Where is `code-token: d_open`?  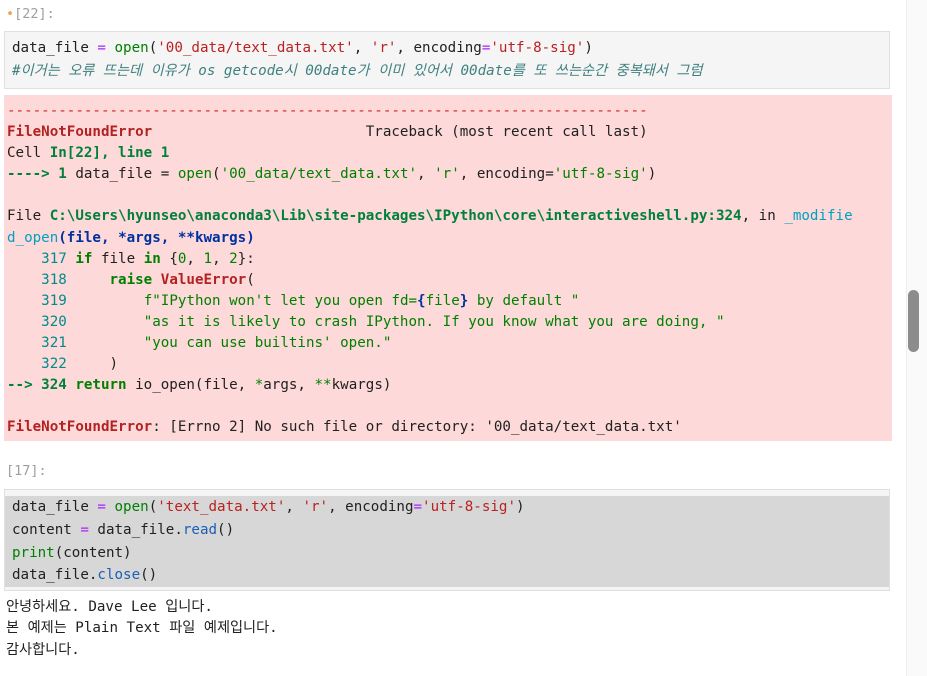
code-token: d_open is located at coordinates (33, 237).